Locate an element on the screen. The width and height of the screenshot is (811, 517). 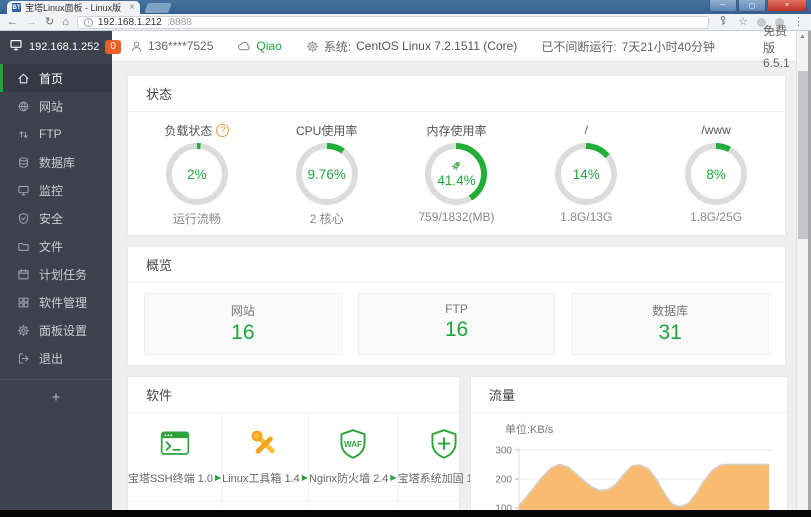
browser-tab: BT 宝塔Linux面板 - Linux版 × is located at coordinates (73, 7).